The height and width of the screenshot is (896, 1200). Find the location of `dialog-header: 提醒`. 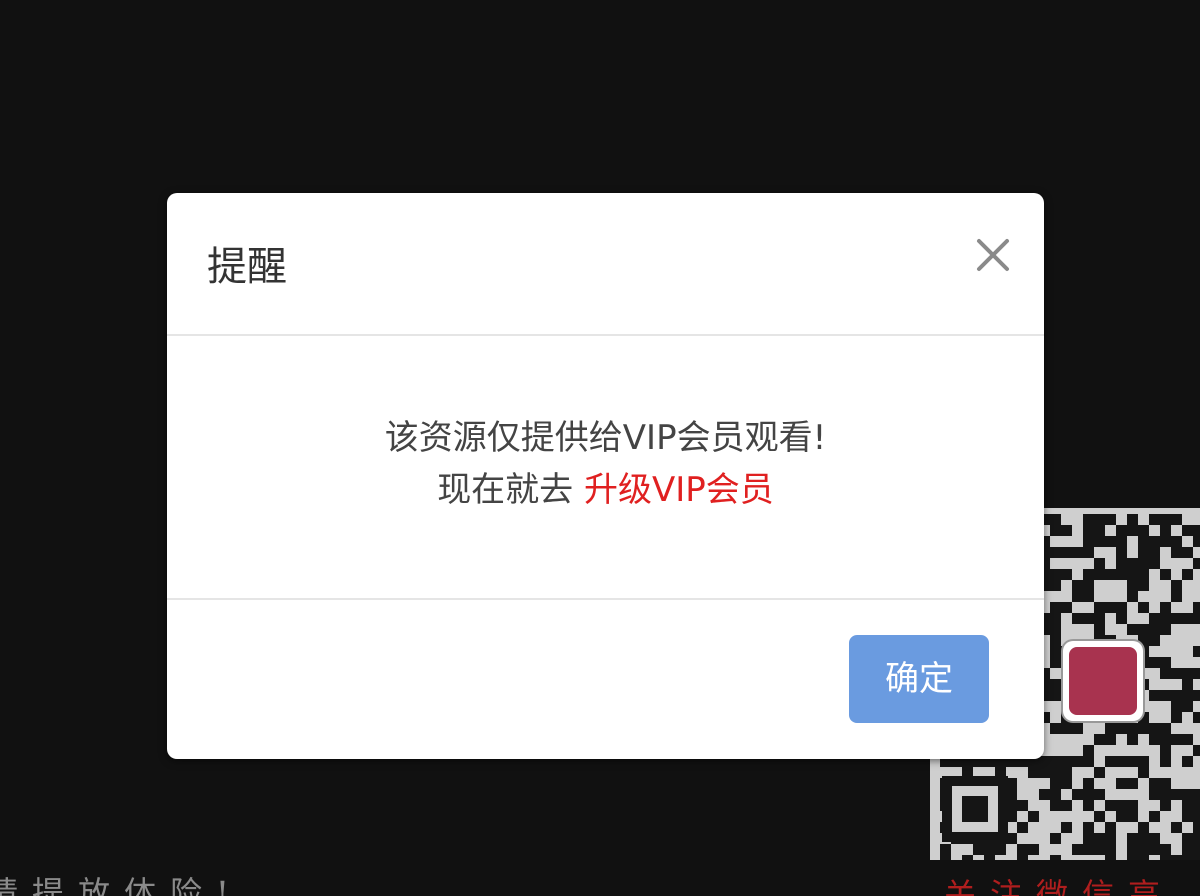

dialog-header: 提醒 is located at coordinates (605, 264).